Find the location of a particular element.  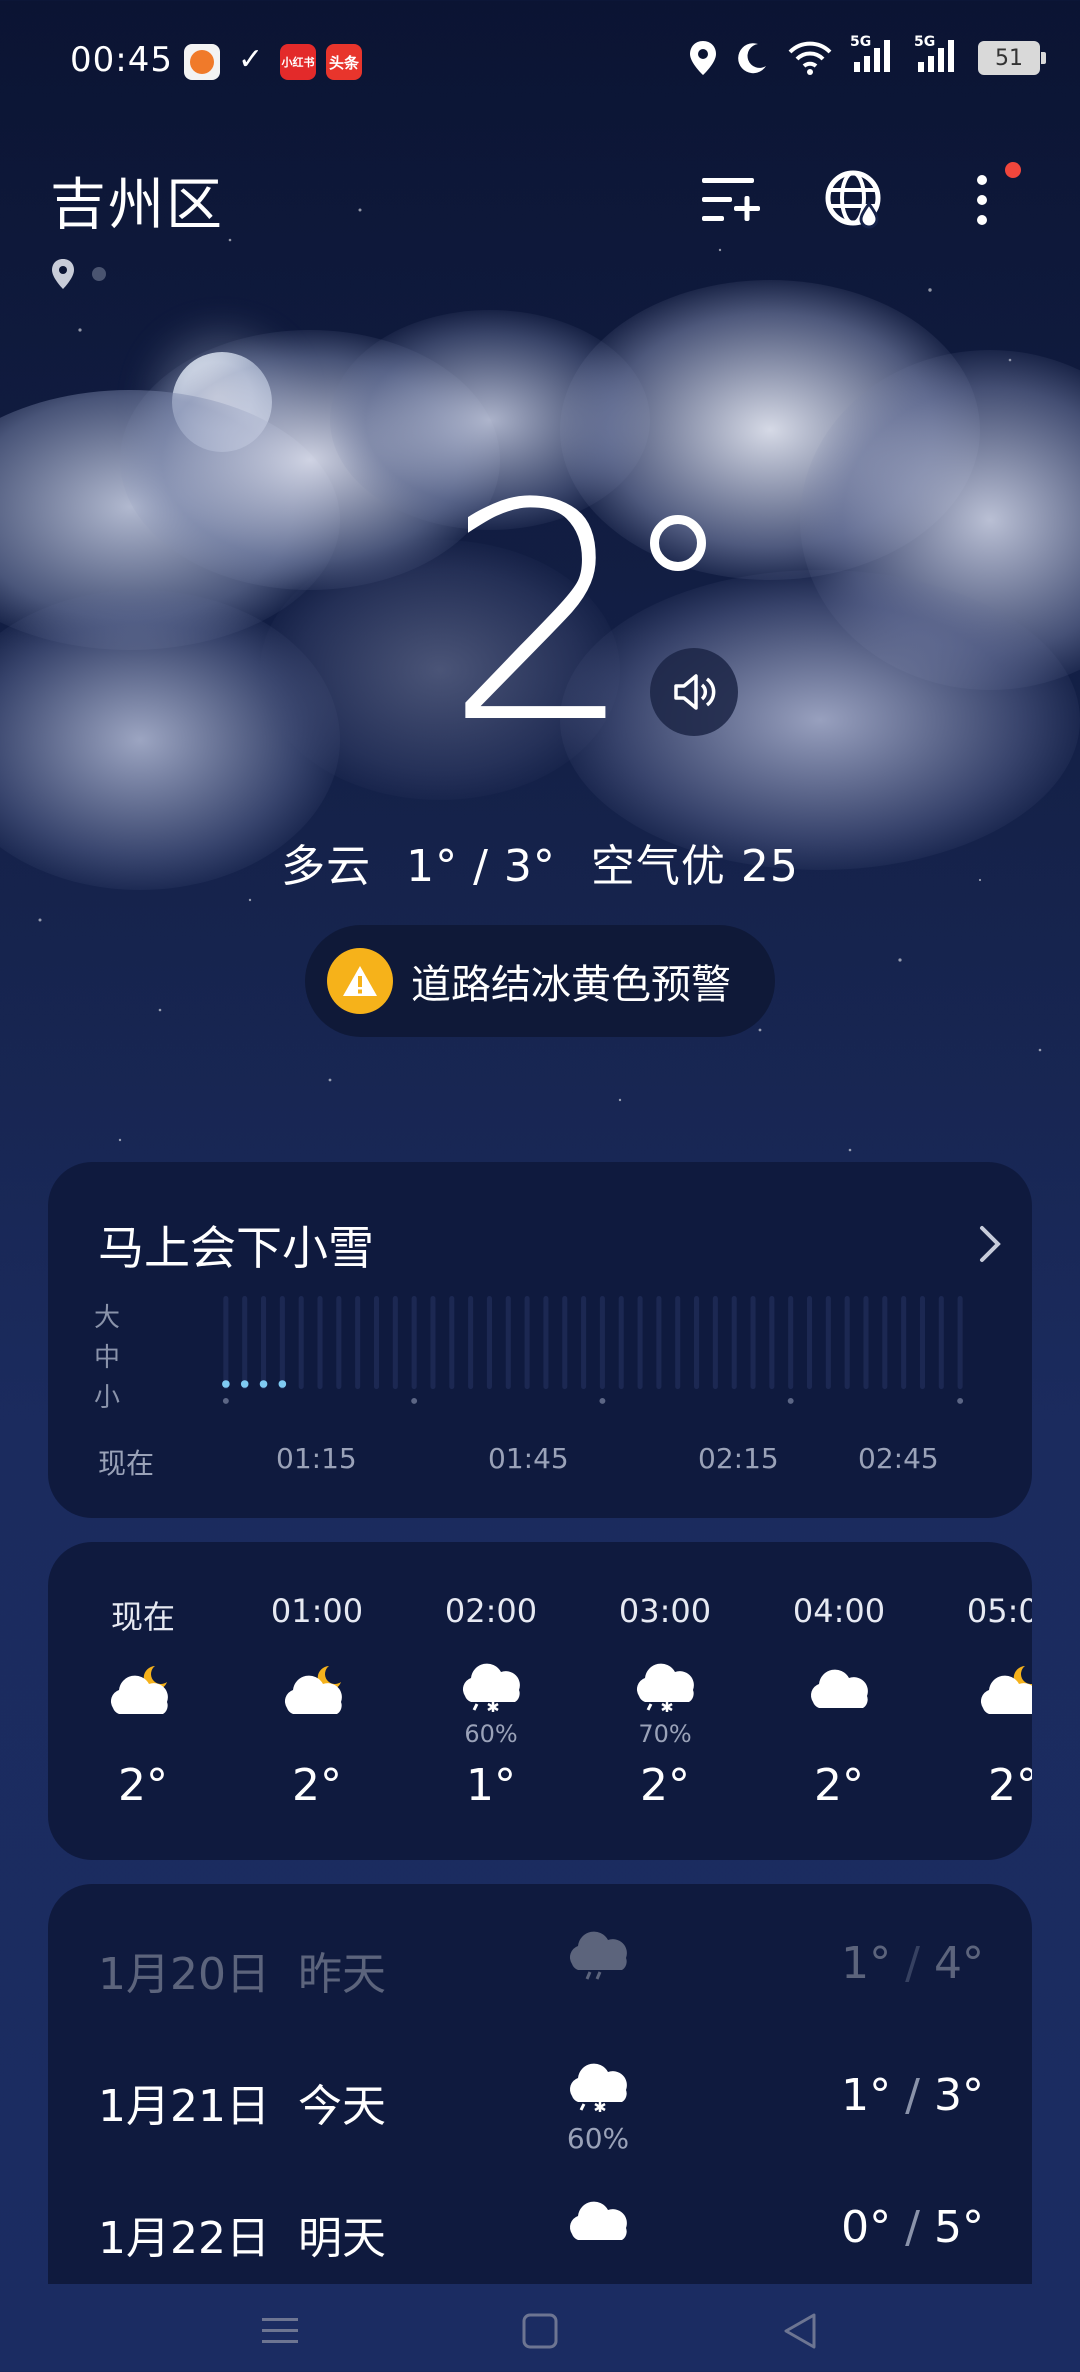

day-temp-range: 1° / 4° is located at coordinates (912, 1963).